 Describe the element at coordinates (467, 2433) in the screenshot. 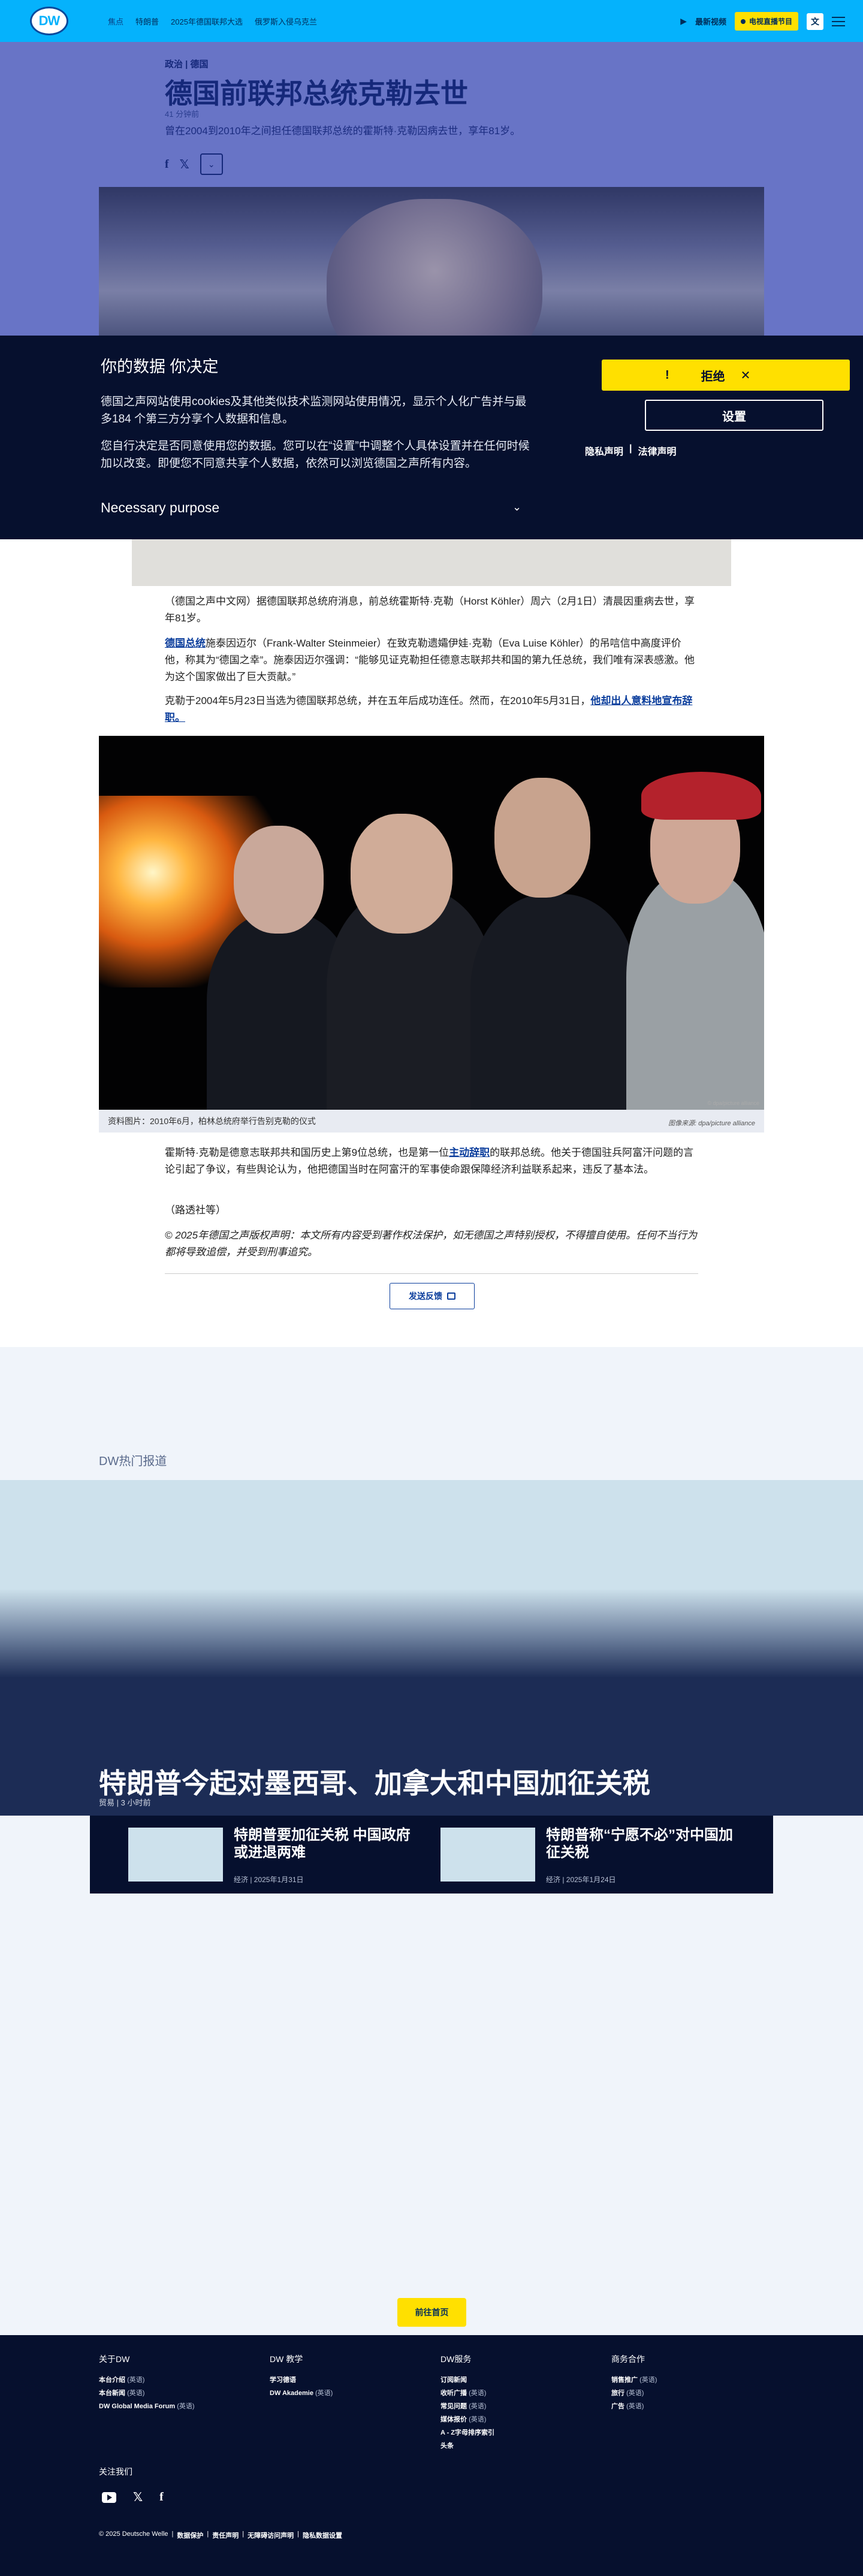

I see `footer-link: A - Z字母排序索引` at that location.